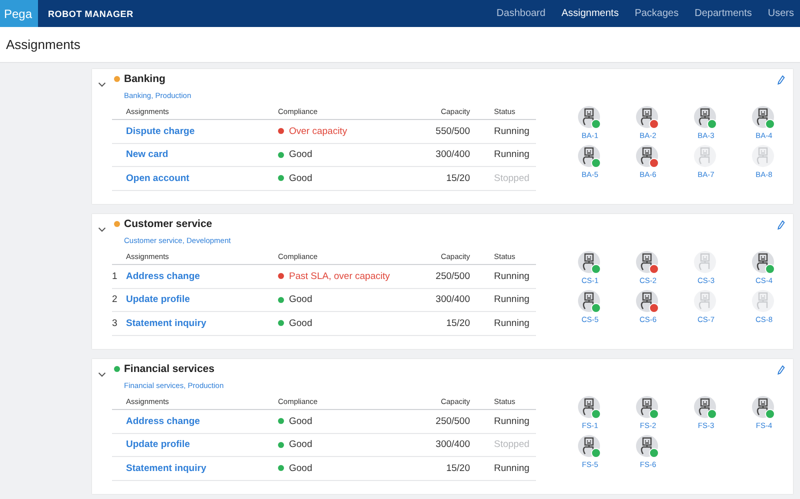 The width and height of the screenshot is (800, 499). What do you see at coordinates (590, 13) in the screenshot?
I see `nav-link: Assignments` at bounding box center [590, 13].